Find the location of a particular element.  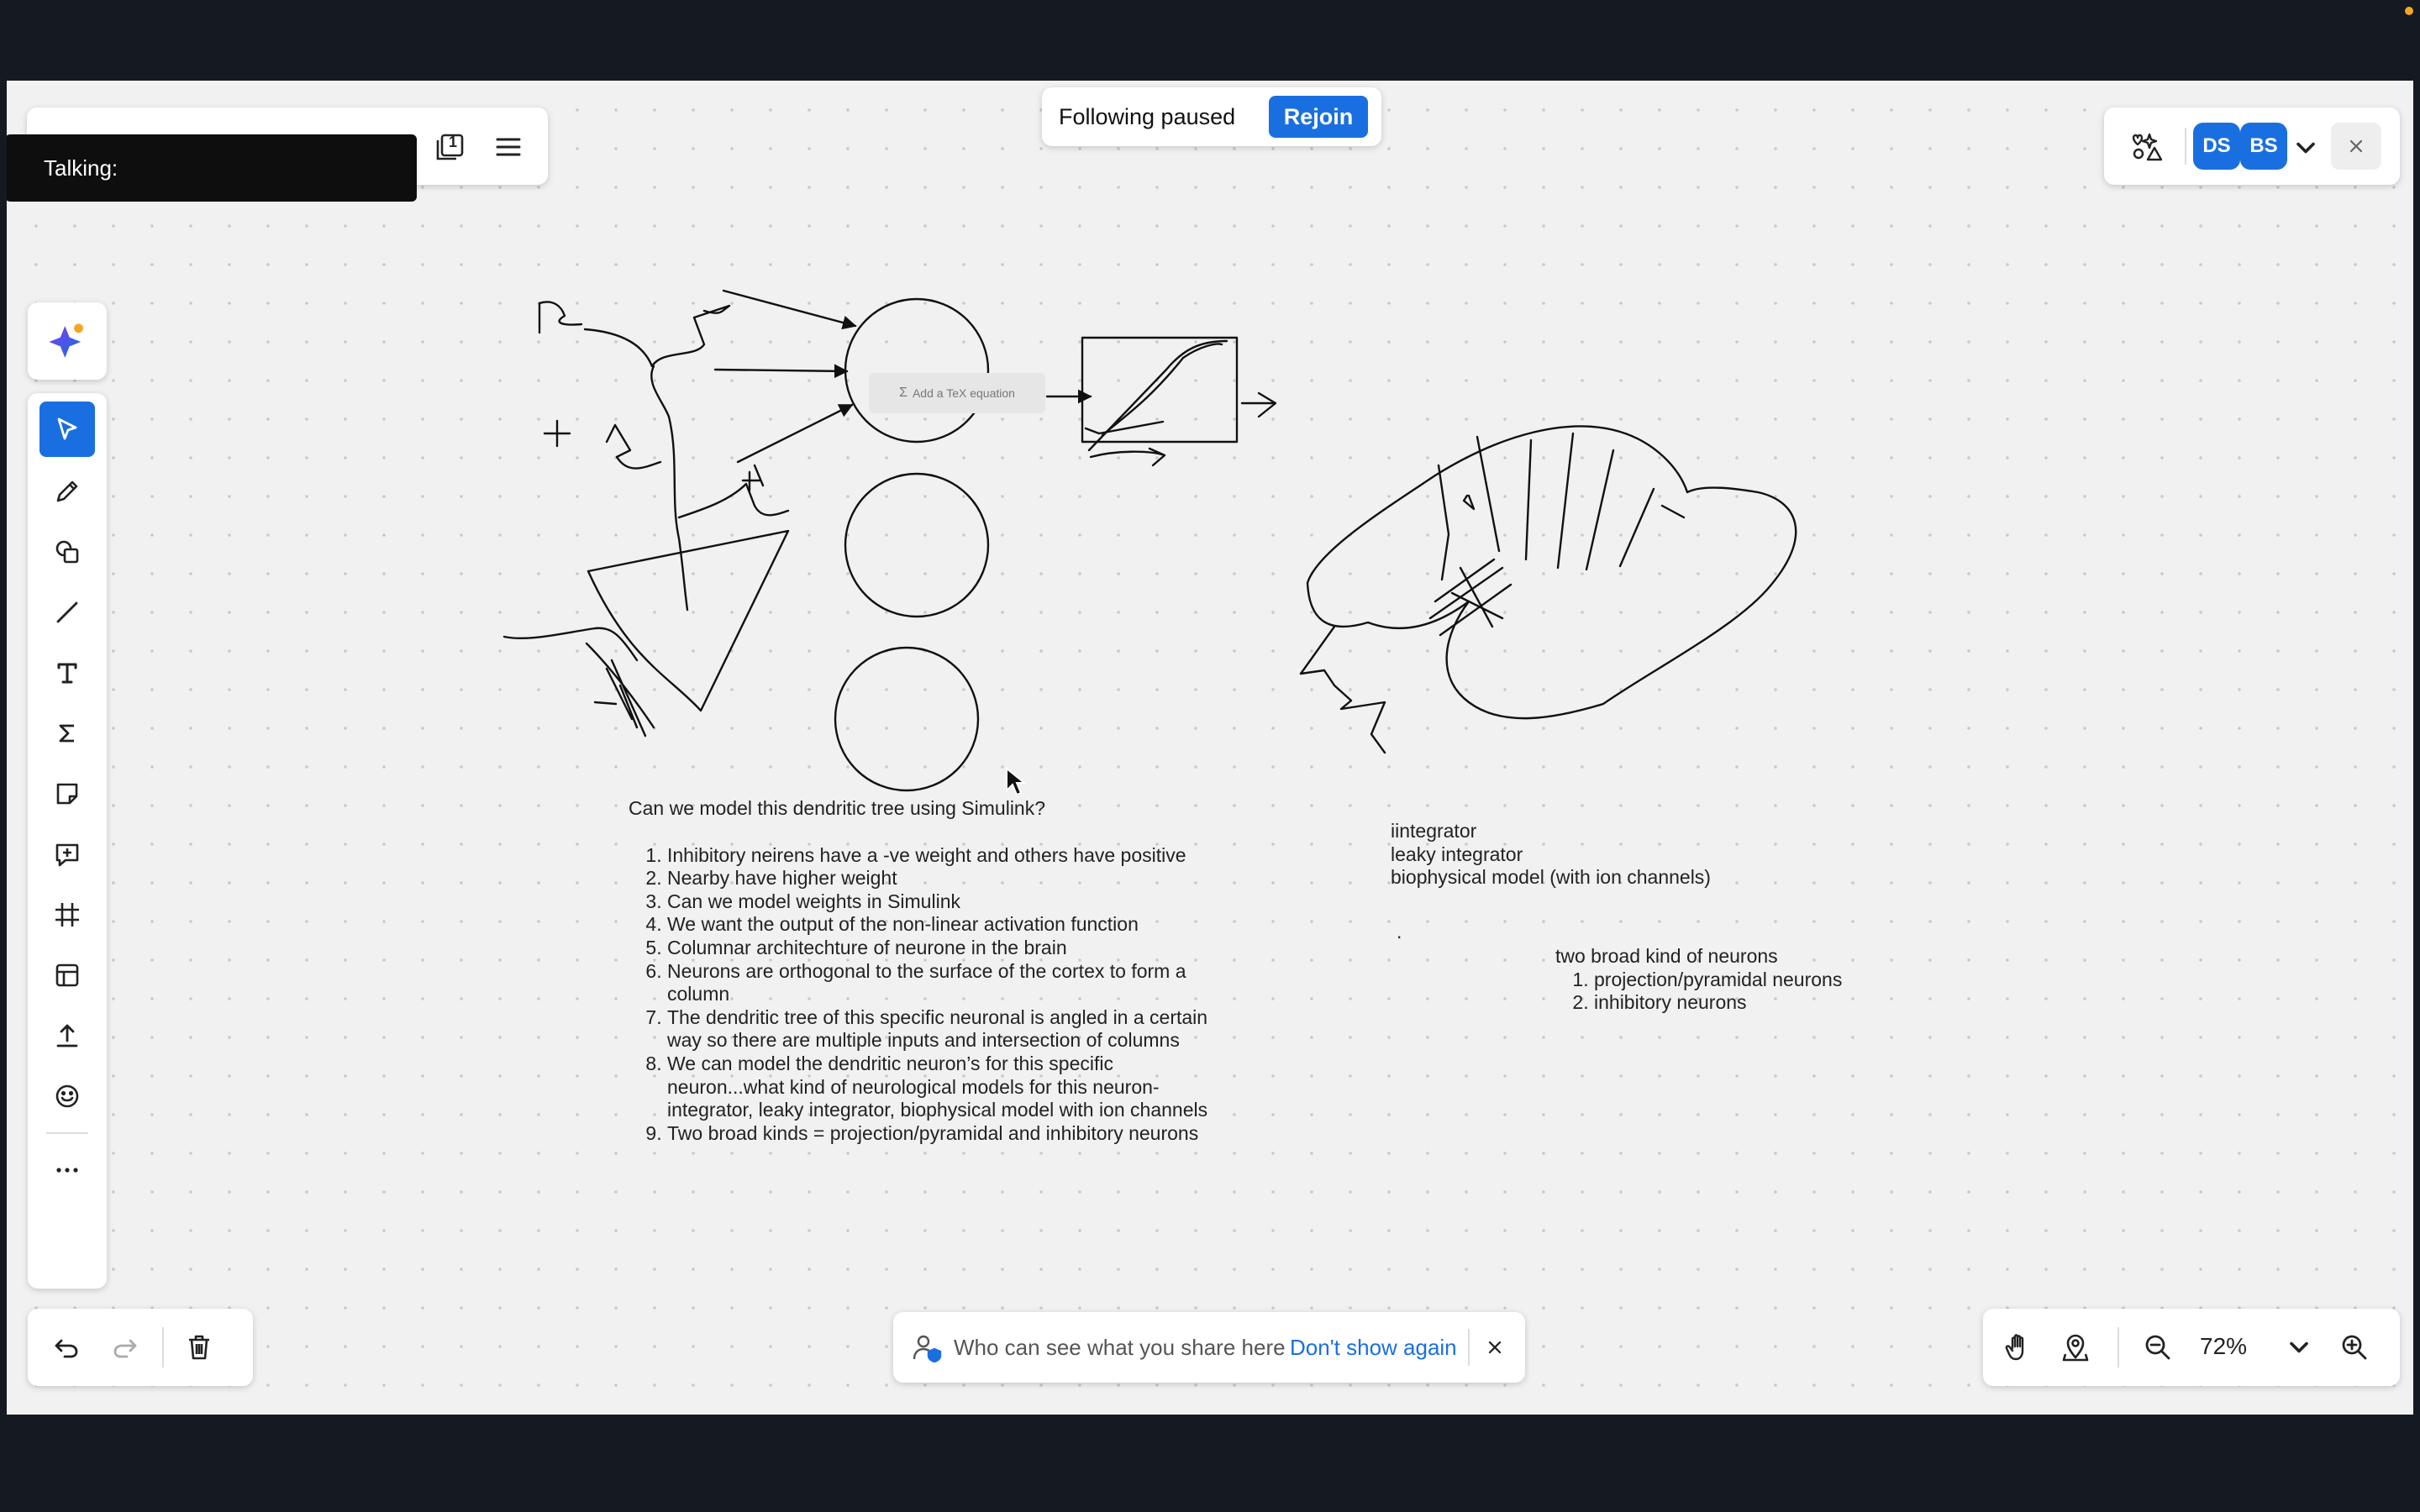

talking-label: Talking: is located at coordinates (81, 168).